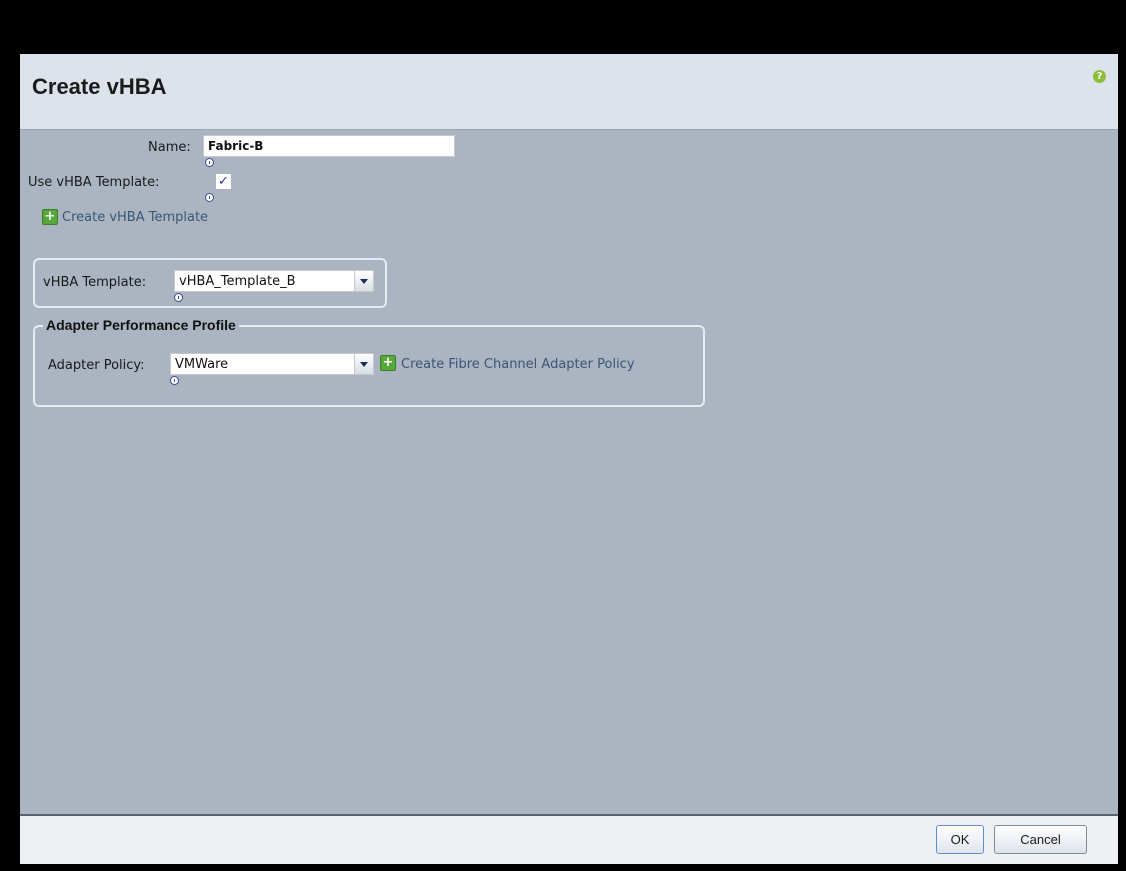 The image size is (1126, 871). I want to click on name-info-icon, so click(209, 162).